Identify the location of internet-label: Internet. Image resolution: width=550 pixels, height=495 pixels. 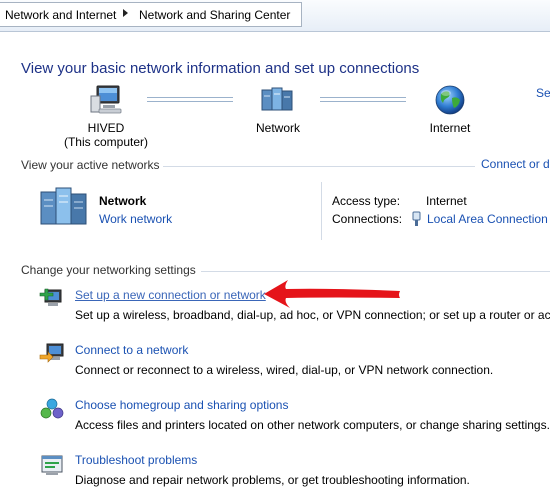
(450, 128).